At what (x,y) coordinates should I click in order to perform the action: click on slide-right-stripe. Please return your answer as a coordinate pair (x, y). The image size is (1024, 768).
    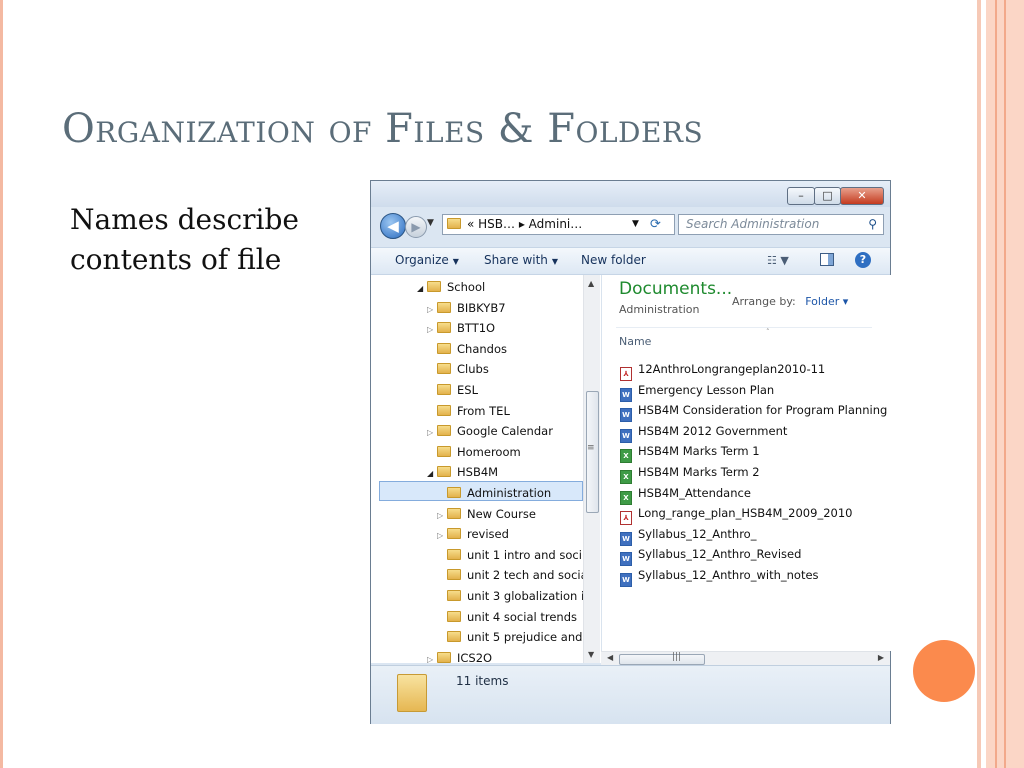
    Looking at the image, I should click on (979, 384).